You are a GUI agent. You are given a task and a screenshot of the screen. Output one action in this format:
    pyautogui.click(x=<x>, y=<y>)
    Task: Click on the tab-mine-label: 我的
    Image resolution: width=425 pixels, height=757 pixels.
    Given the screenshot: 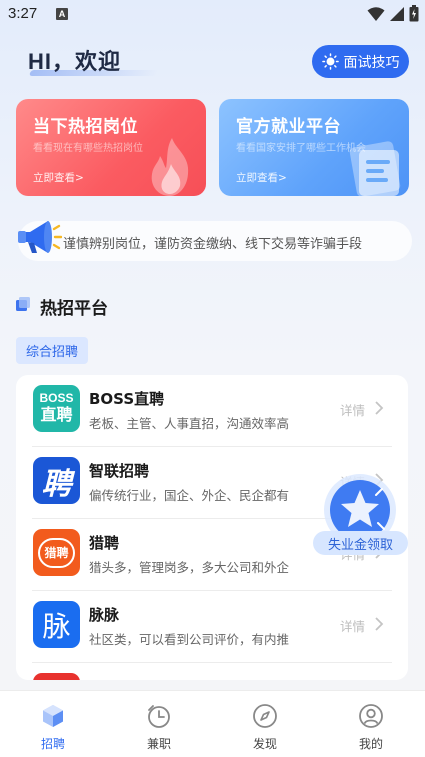 What is the action you would take?
    pyautogui.click(x=370, y=744)
    